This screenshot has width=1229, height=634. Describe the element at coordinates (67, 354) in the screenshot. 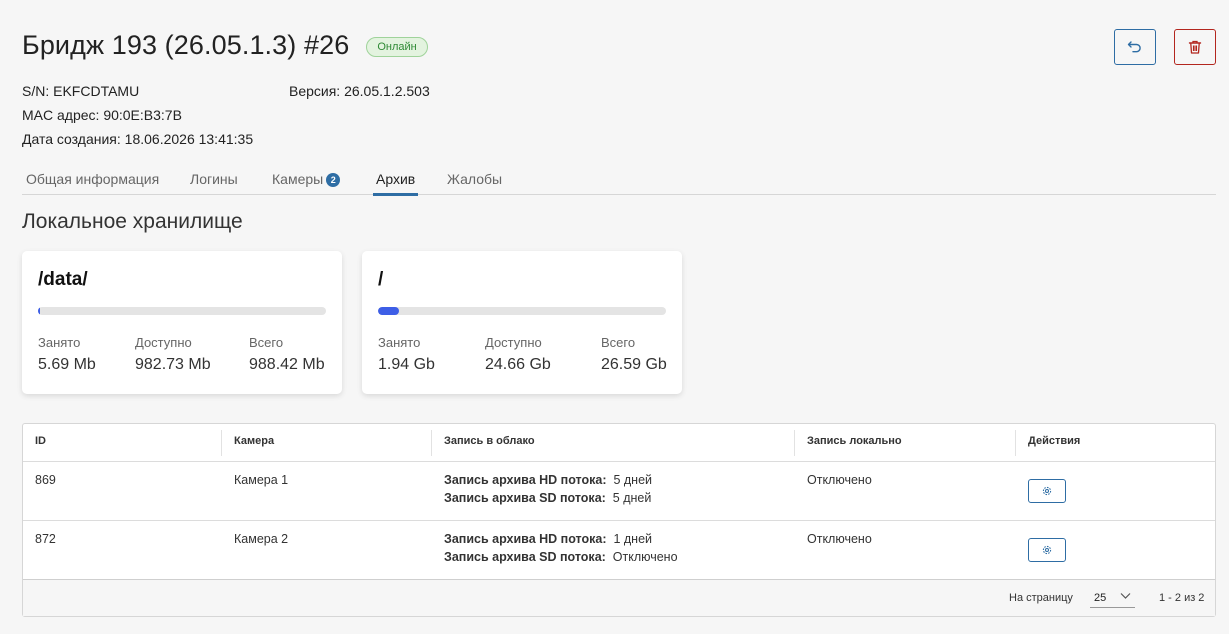

I see `stat-used: Занято 5.69 Mb` at that location.